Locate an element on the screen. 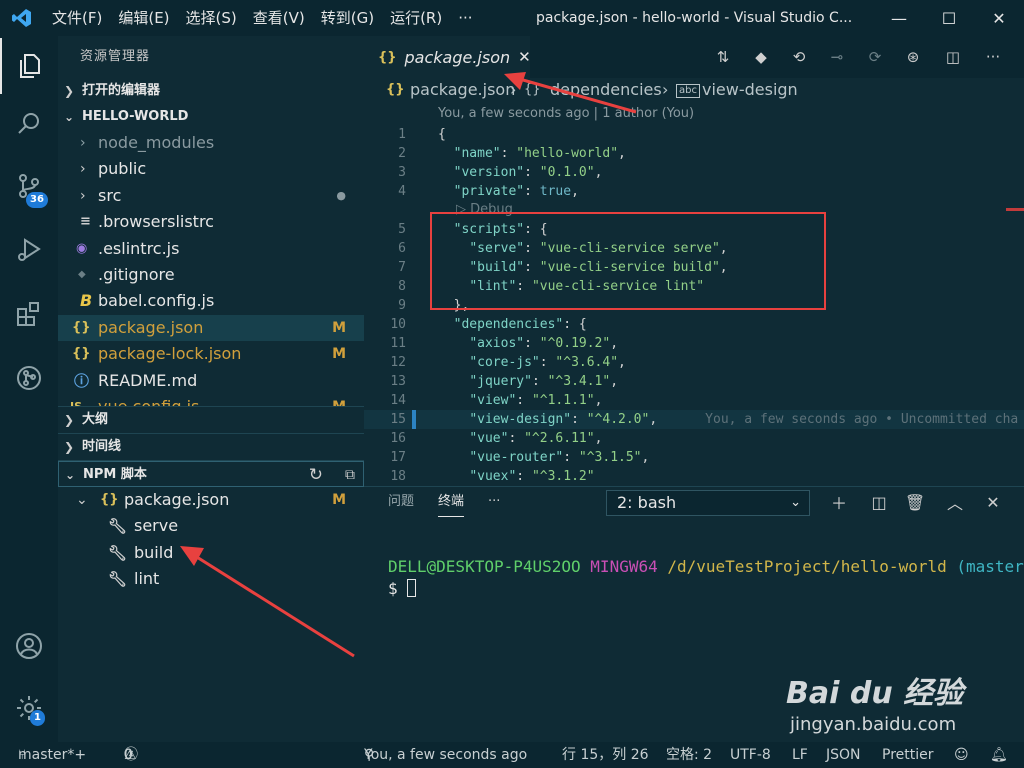 This screenshot has height=768, width=1024. arrow-to-scripts is located at coordinates (267, 602).